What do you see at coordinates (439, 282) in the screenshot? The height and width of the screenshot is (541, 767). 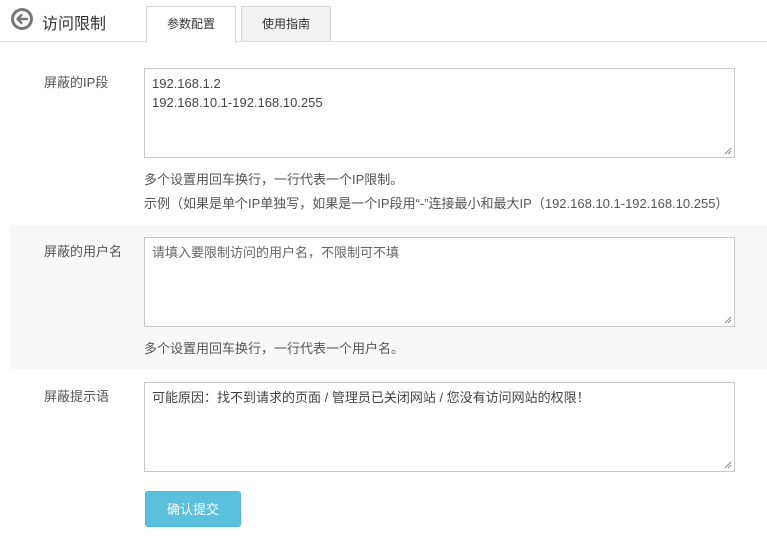 I see `user-block-textarea: 请填入要限制访问的用户名，不限制可不填` at bounding box center [439, 282].